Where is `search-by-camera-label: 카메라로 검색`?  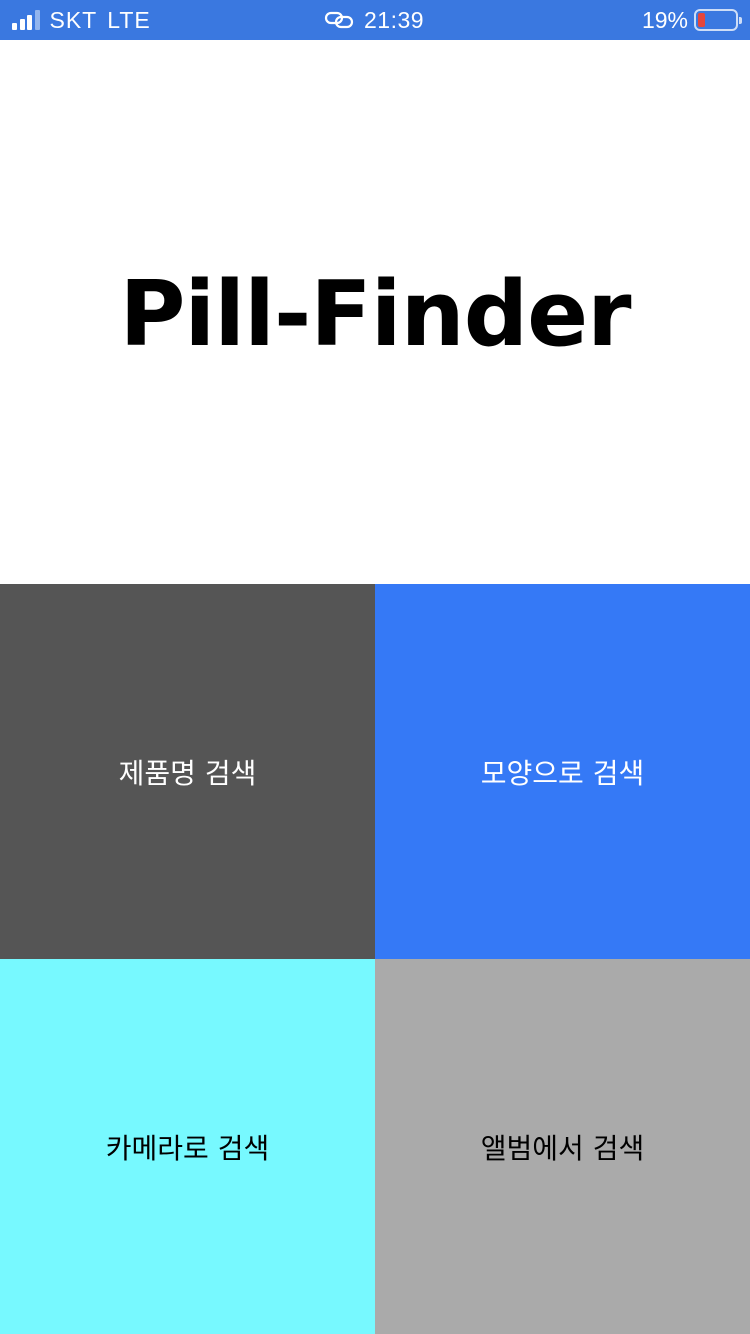 search-by-camera-label: 카메라로 검색 is located at coordinates (187, 1148).